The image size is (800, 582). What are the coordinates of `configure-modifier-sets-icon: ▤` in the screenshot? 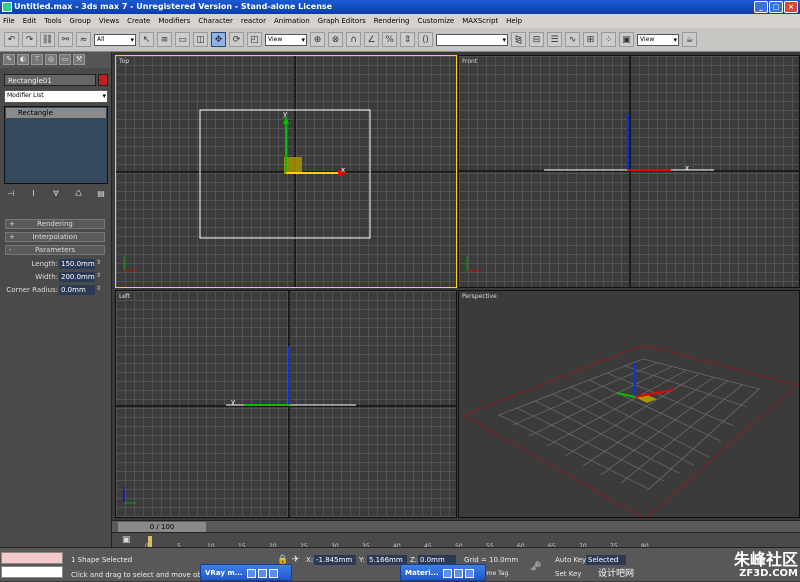 It's located at (101, 195).